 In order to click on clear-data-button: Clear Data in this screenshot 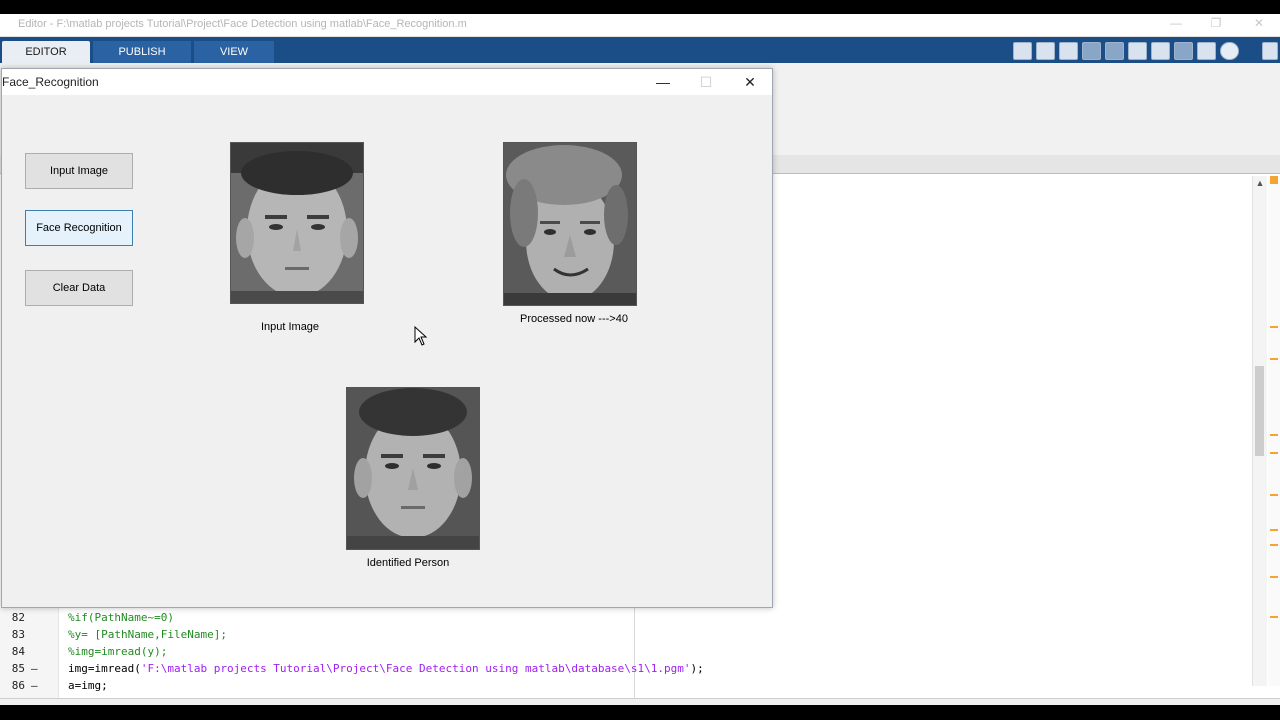, I will do `click(79, 288)`.